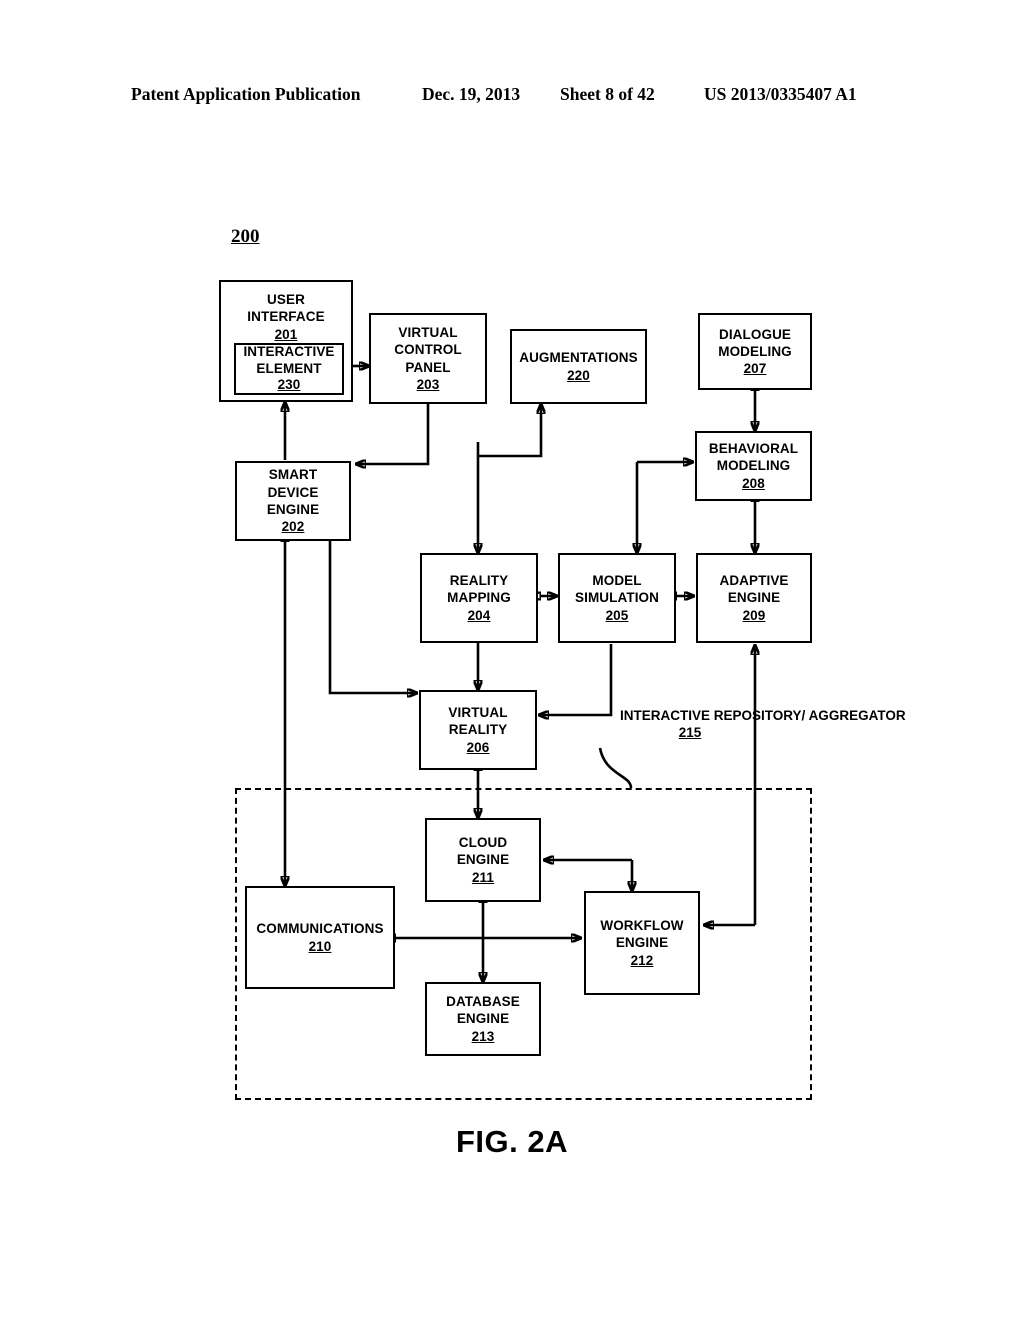 Image resolution: width=1024 pixels, height=1320 pixels. Describe the element at coordinates (483, 877) in the screenshot. I see `cloud-engine-ref: 211` at that location.